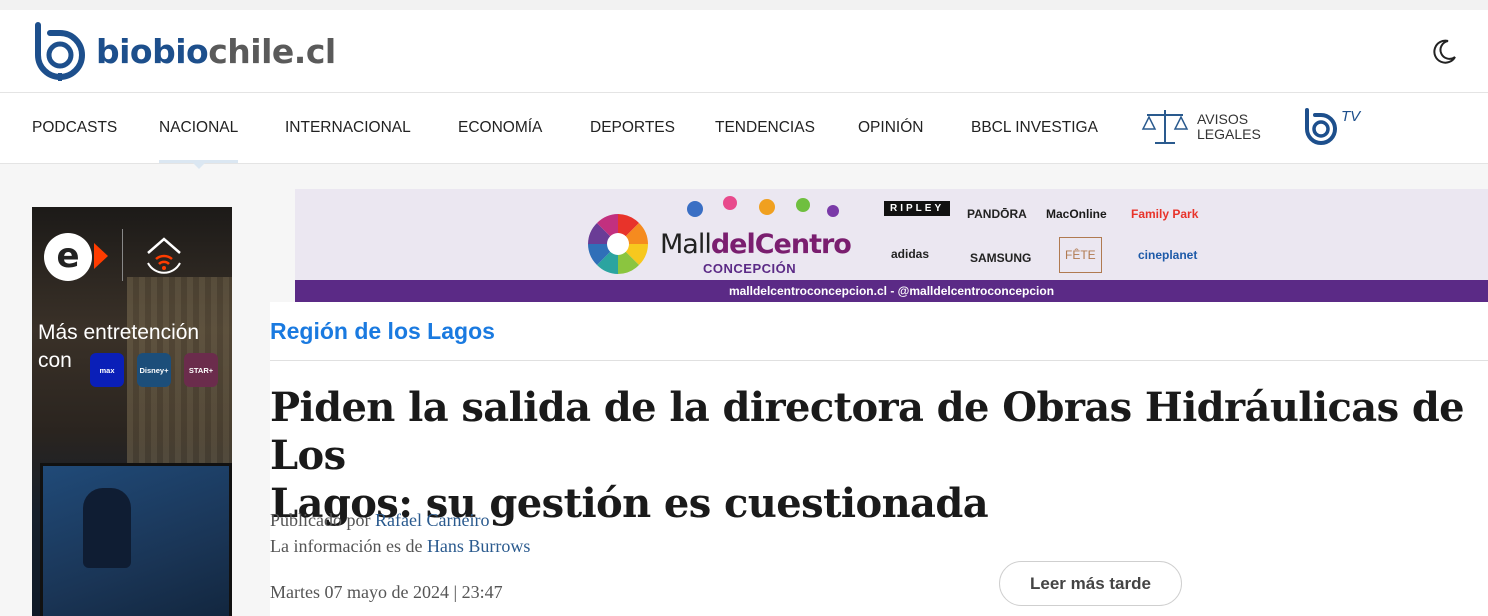 The width and height of the screenshot is (1488, 616). I want to click on biobio-tv-icon: TV, so click(1333, 126).